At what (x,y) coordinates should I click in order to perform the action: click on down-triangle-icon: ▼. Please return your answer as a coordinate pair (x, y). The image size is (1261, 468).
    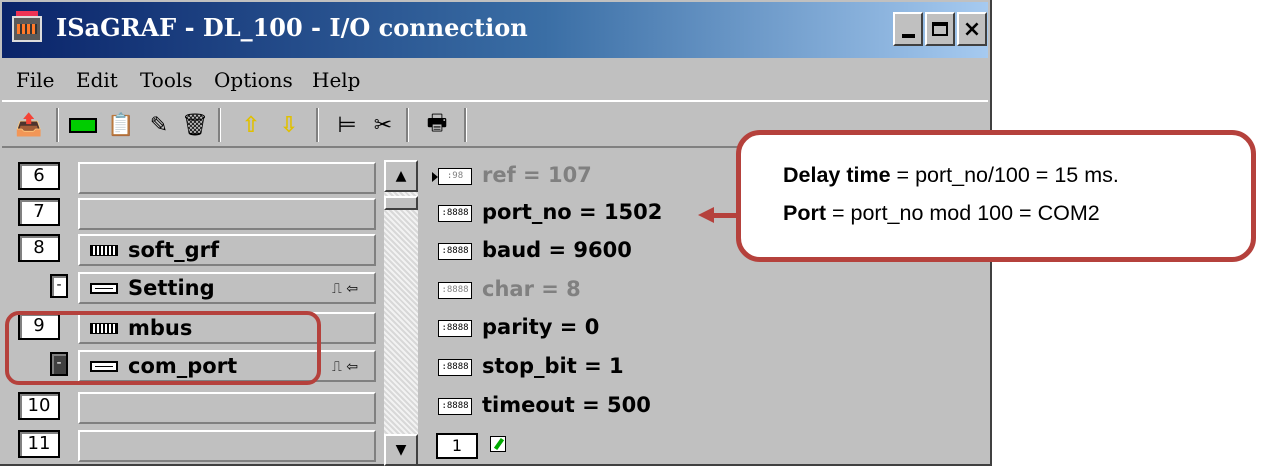
    Looking at the image, I should click on (401, 450).